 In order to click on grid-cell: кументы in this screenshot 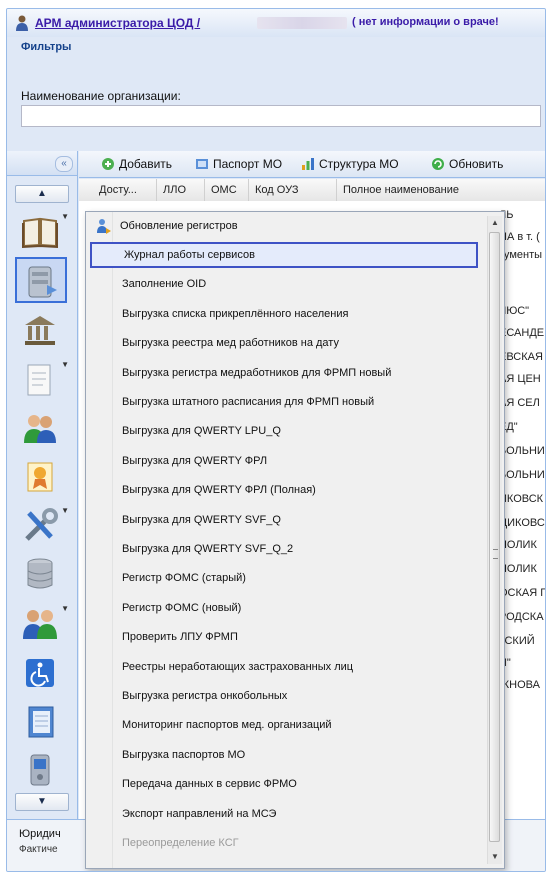, I will do `click(521, 255)`.